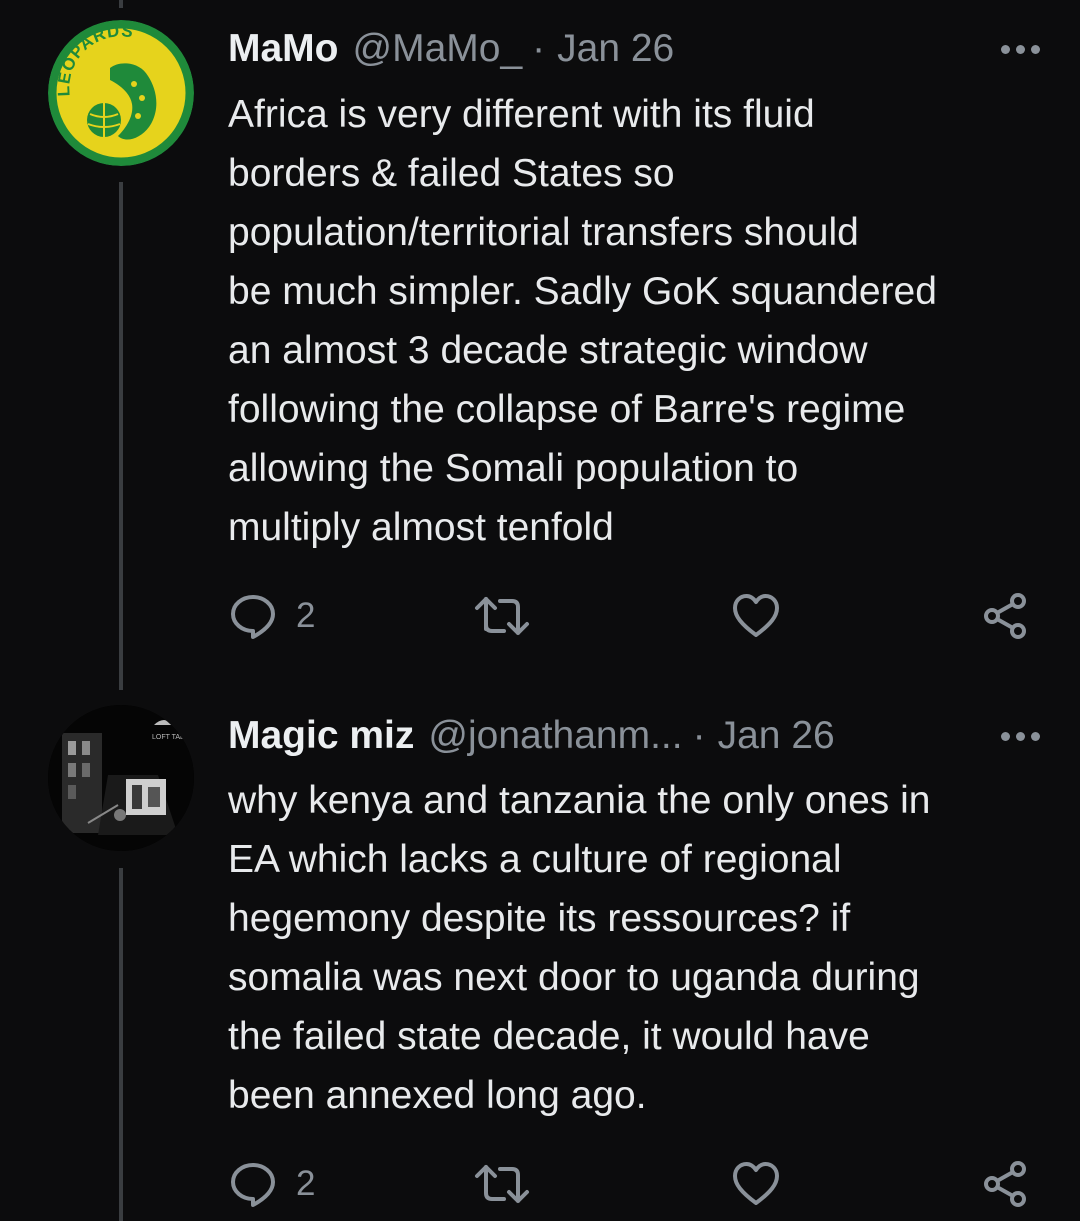  I want to click on leopards-logo-icon: LEOPARDS, so click(121, 93).